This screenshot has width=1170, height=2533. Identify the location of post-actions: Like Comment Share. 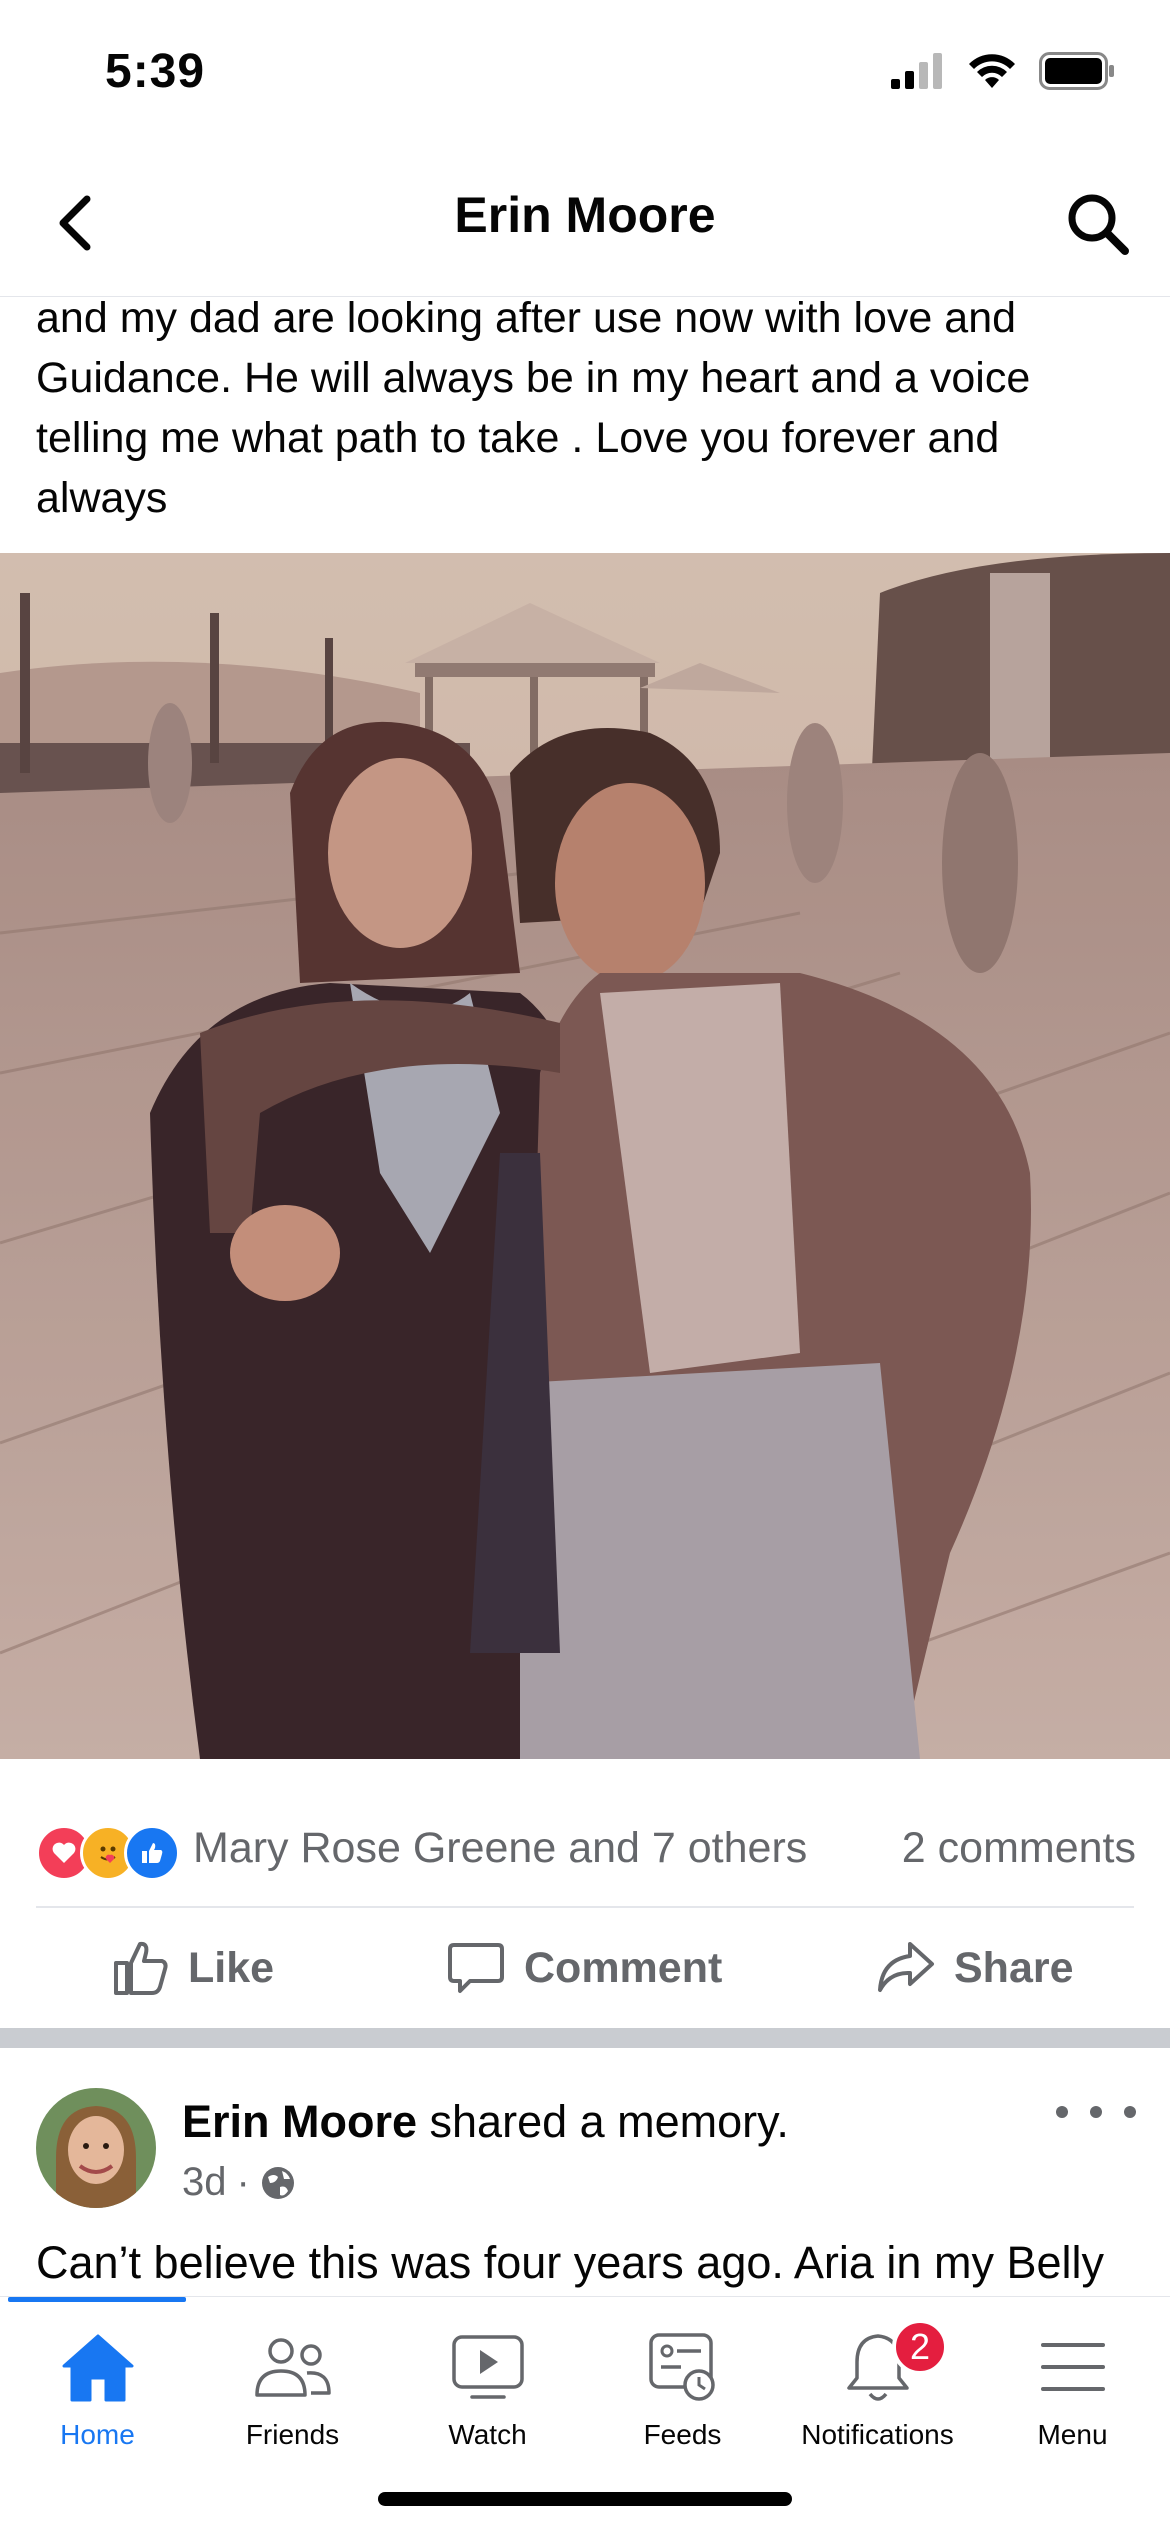
(585, 1968).